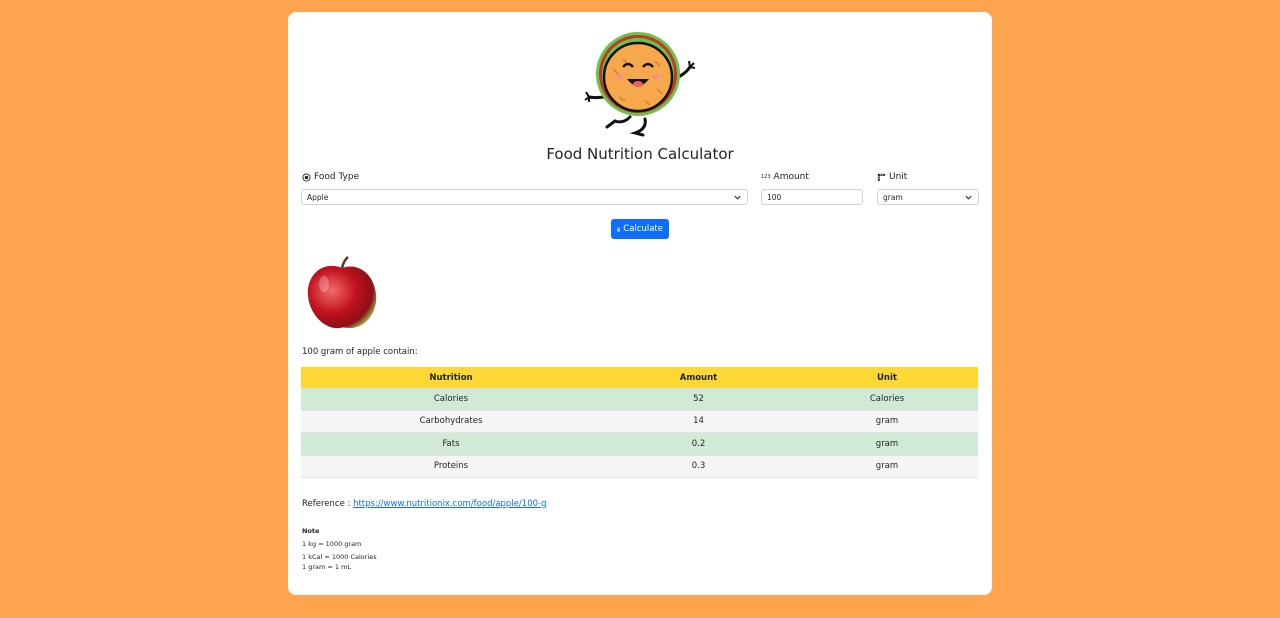 The height and width of the screenshot is (618, 1280). I want to click on reference-label: Reference :, so click(328, 504).